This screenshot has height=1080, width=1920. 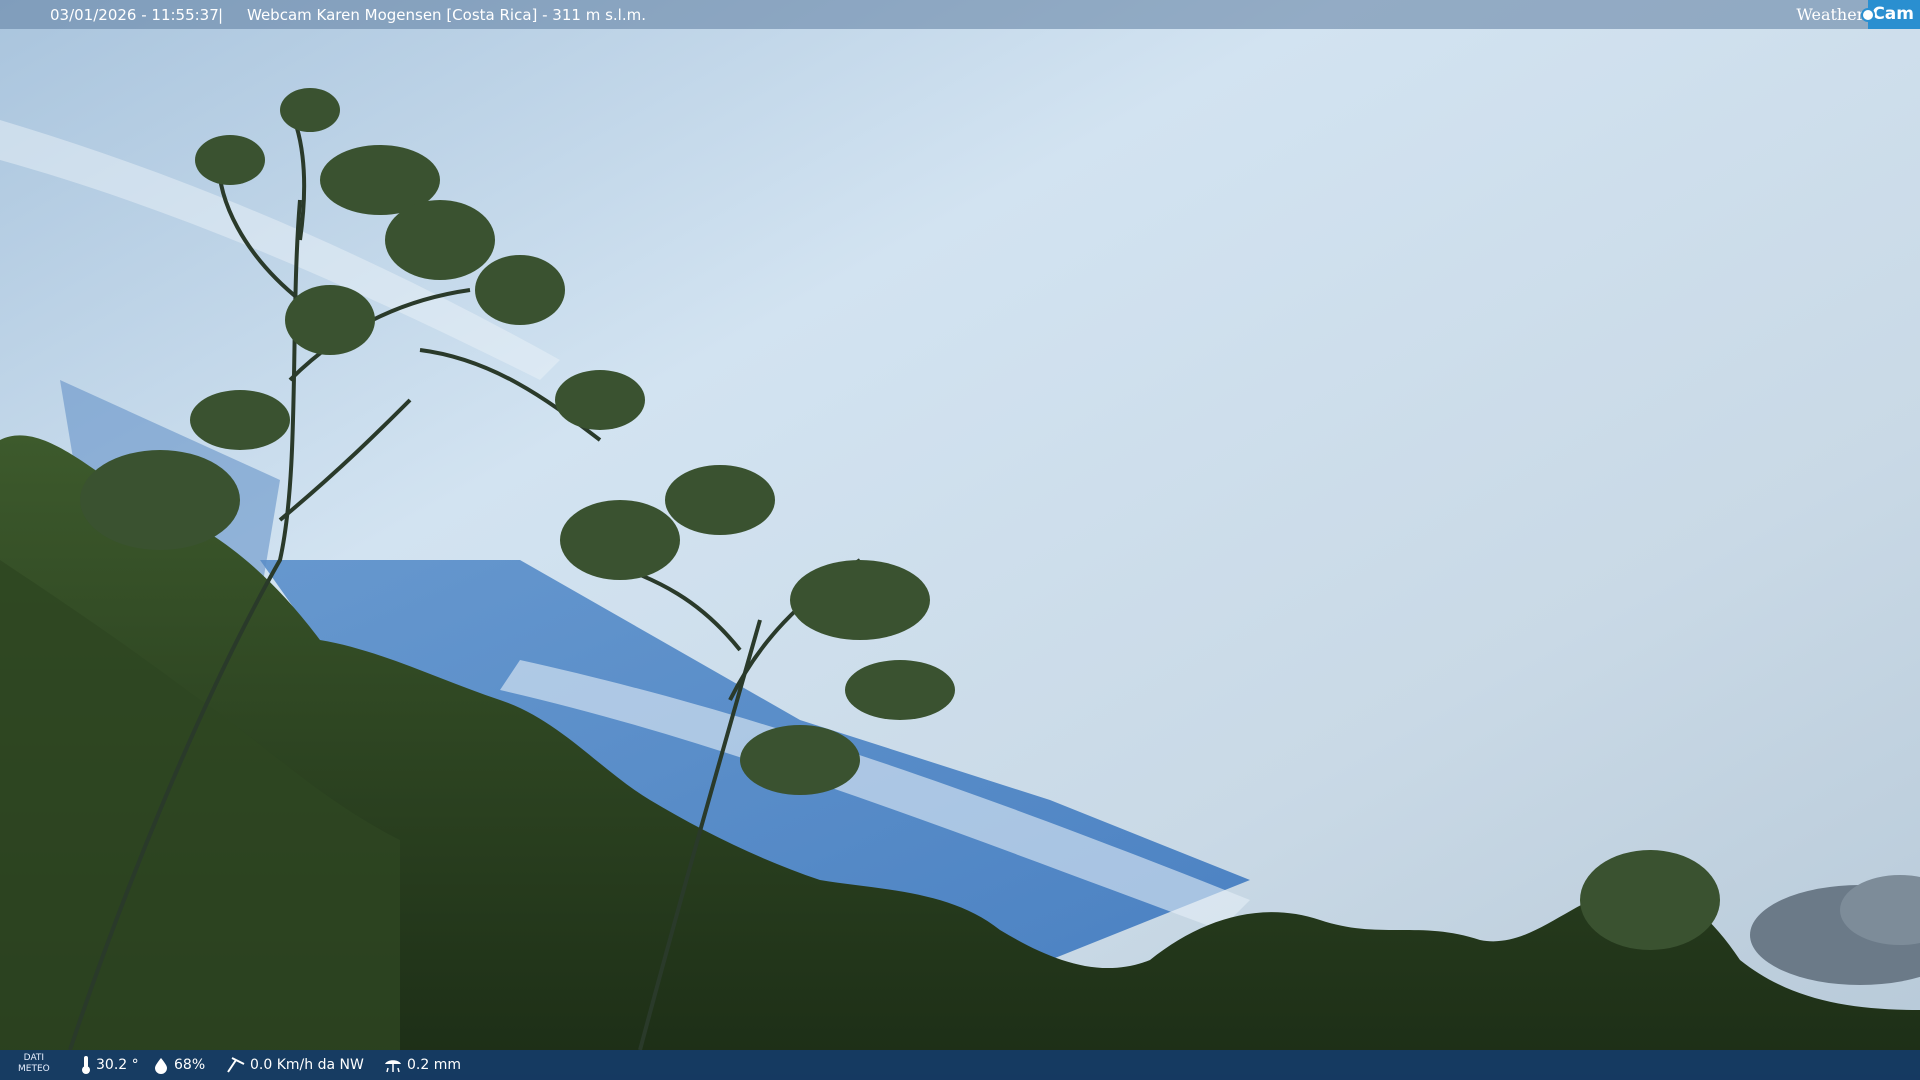 I want to click on wind-reading: 0.0 Km/h da NW, so click(x=295, y=1065).